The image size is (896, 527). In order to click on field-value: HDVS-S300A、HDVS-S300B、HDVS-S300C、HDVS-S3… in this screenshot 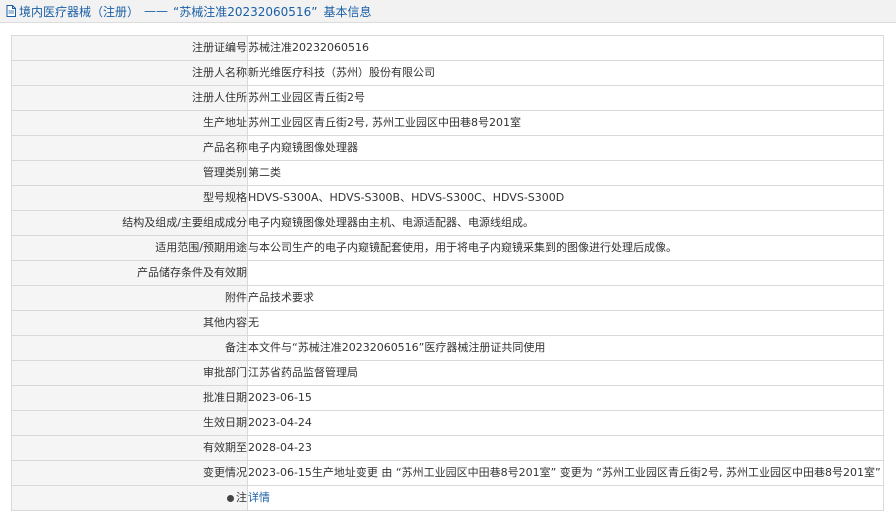, I will do `click(565, 198)`.